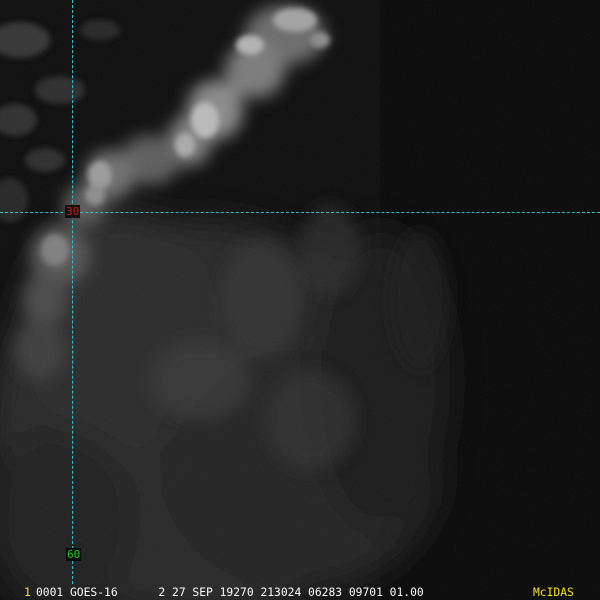 This screenshot has height=600, width=600. I want to click on longitude-label: 60, so click(74, 554).